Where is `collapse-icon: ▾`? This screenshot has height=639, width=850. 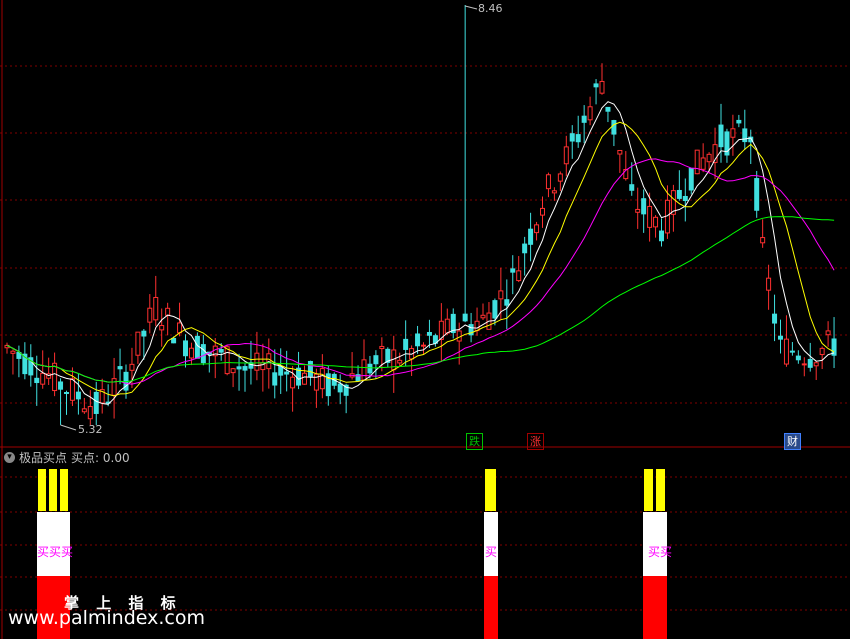 collapse-icon: ▾ is located at coordinates (9, 457).